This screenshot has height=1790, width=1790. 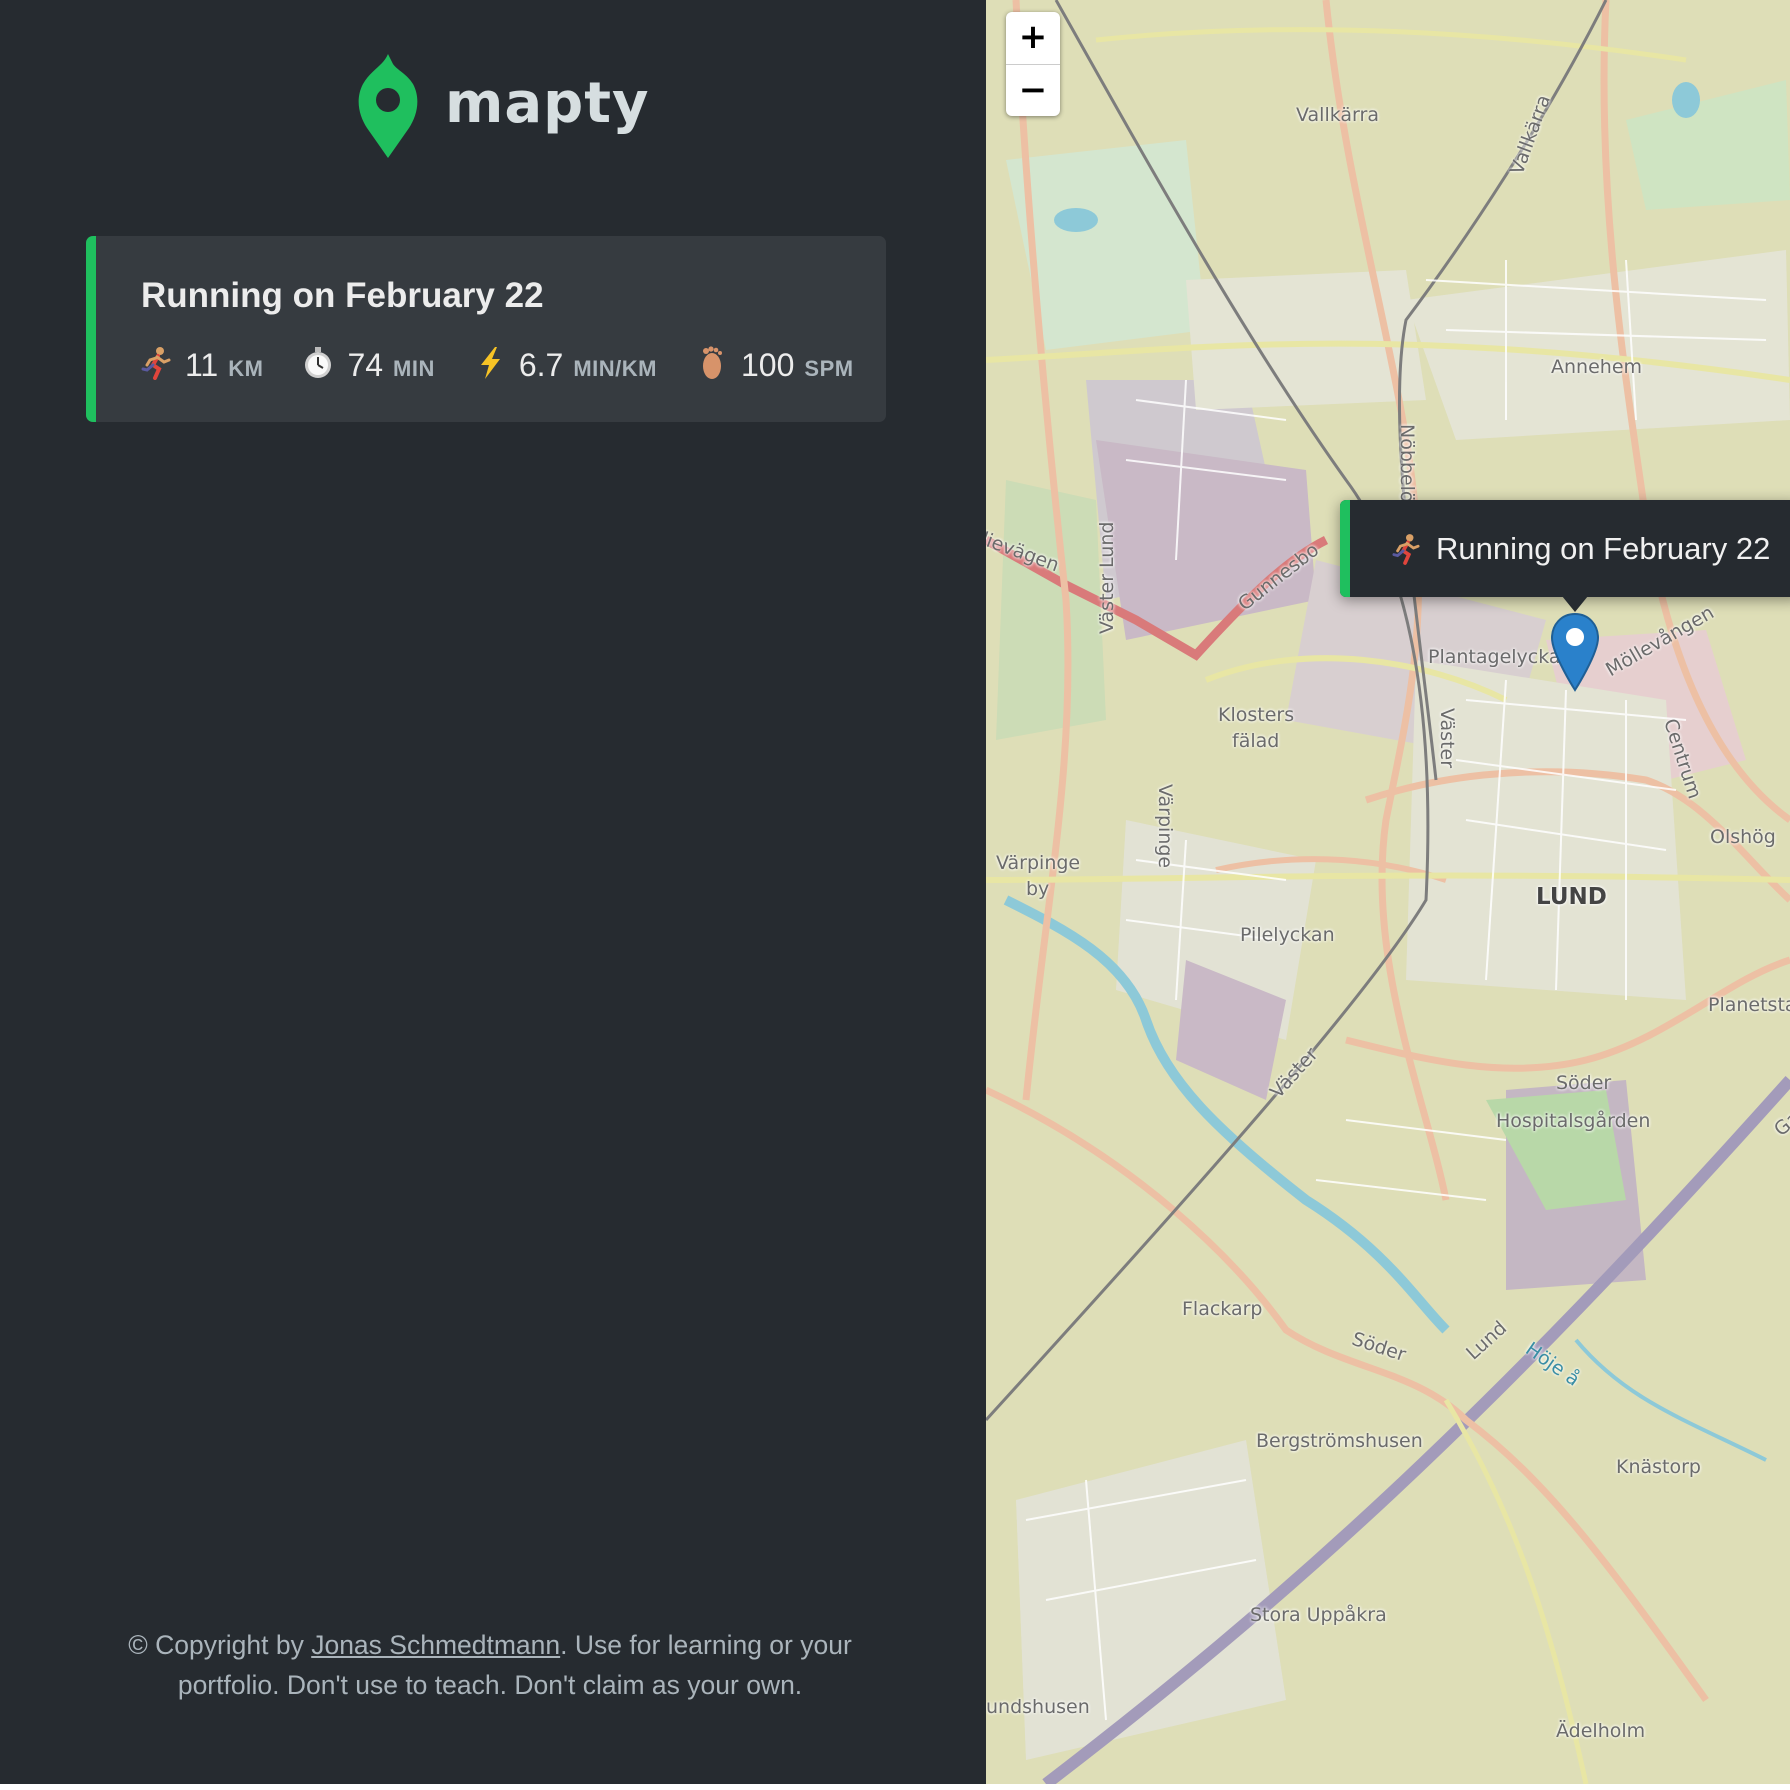 I want to click on workout-detail-distance: 11 KM, so click(x=202, y=363).